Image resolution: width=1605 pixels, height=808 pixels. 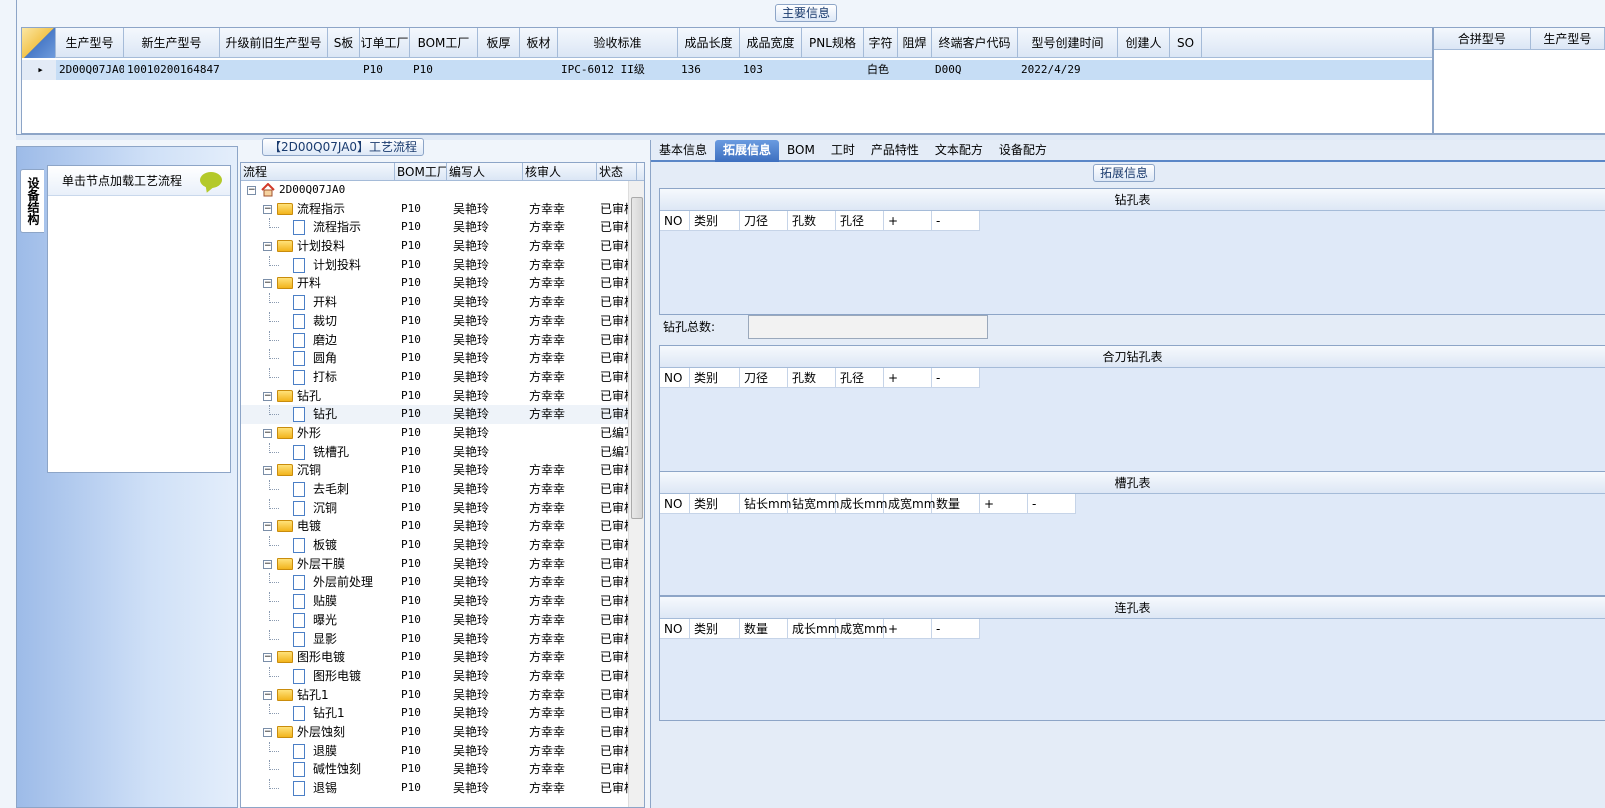 What do you see at coordinates (318, 470) in the screenshot?
I see `tree-node-cell: − 沉铜` at bounding box center [318, 470].